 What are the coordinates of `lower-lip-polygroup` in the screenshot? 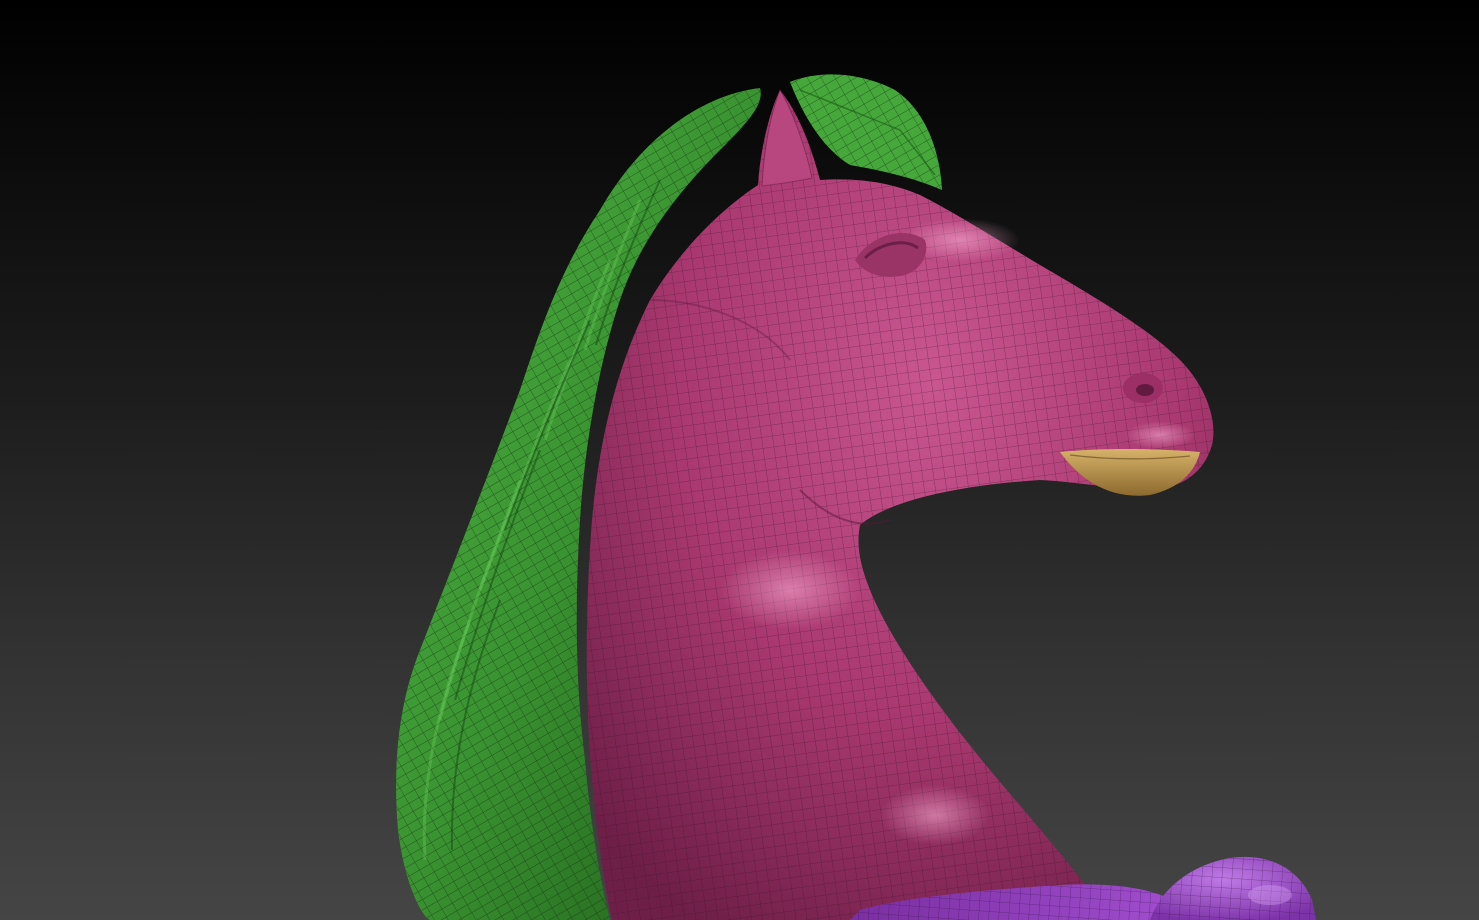 It's located at (1130, 472).